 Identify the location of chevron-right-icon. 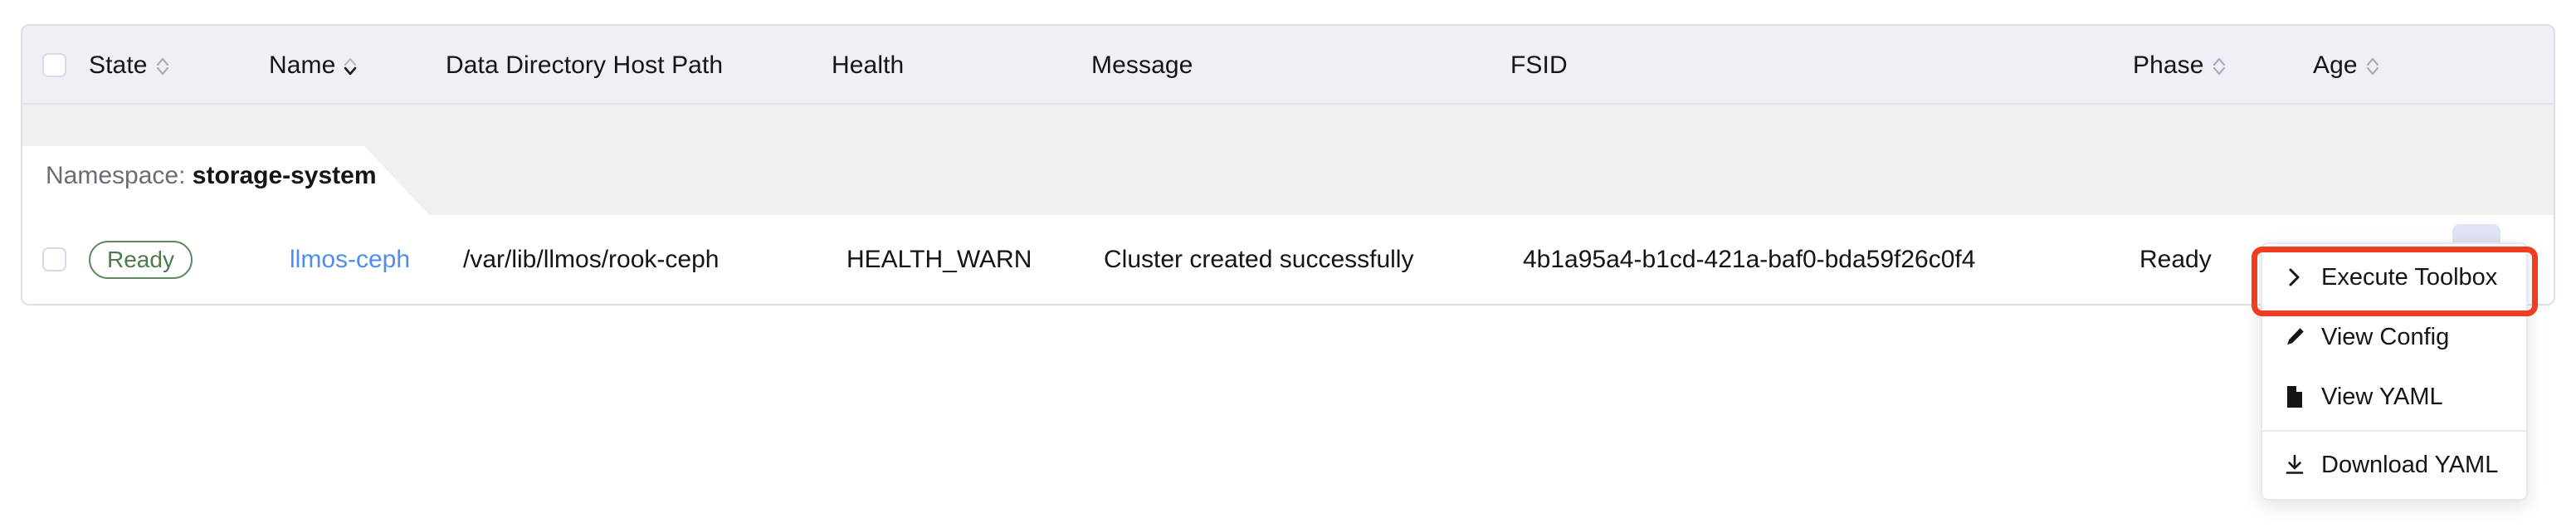
(2295, 277).